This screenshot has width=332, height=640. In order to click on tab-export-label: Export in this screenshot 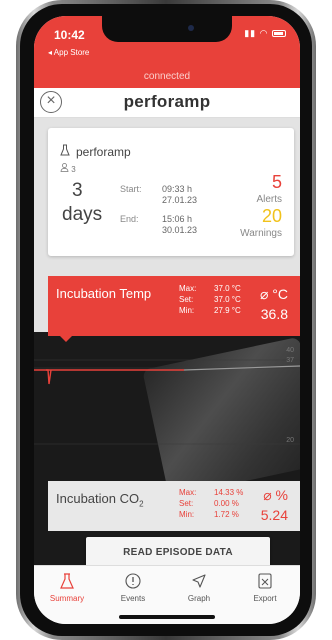, I will do `click(265, 598)`.